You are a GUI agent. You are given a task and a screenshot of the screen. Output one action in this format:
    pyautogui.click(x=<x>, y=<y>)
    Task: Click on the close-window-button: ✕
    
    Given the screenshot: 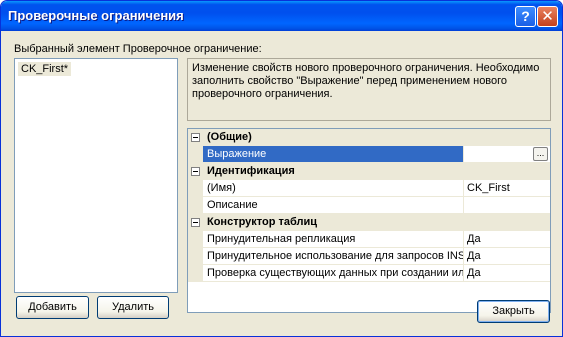 What is the action you would take?
    pyautogui.click(x=547, y=16)
    